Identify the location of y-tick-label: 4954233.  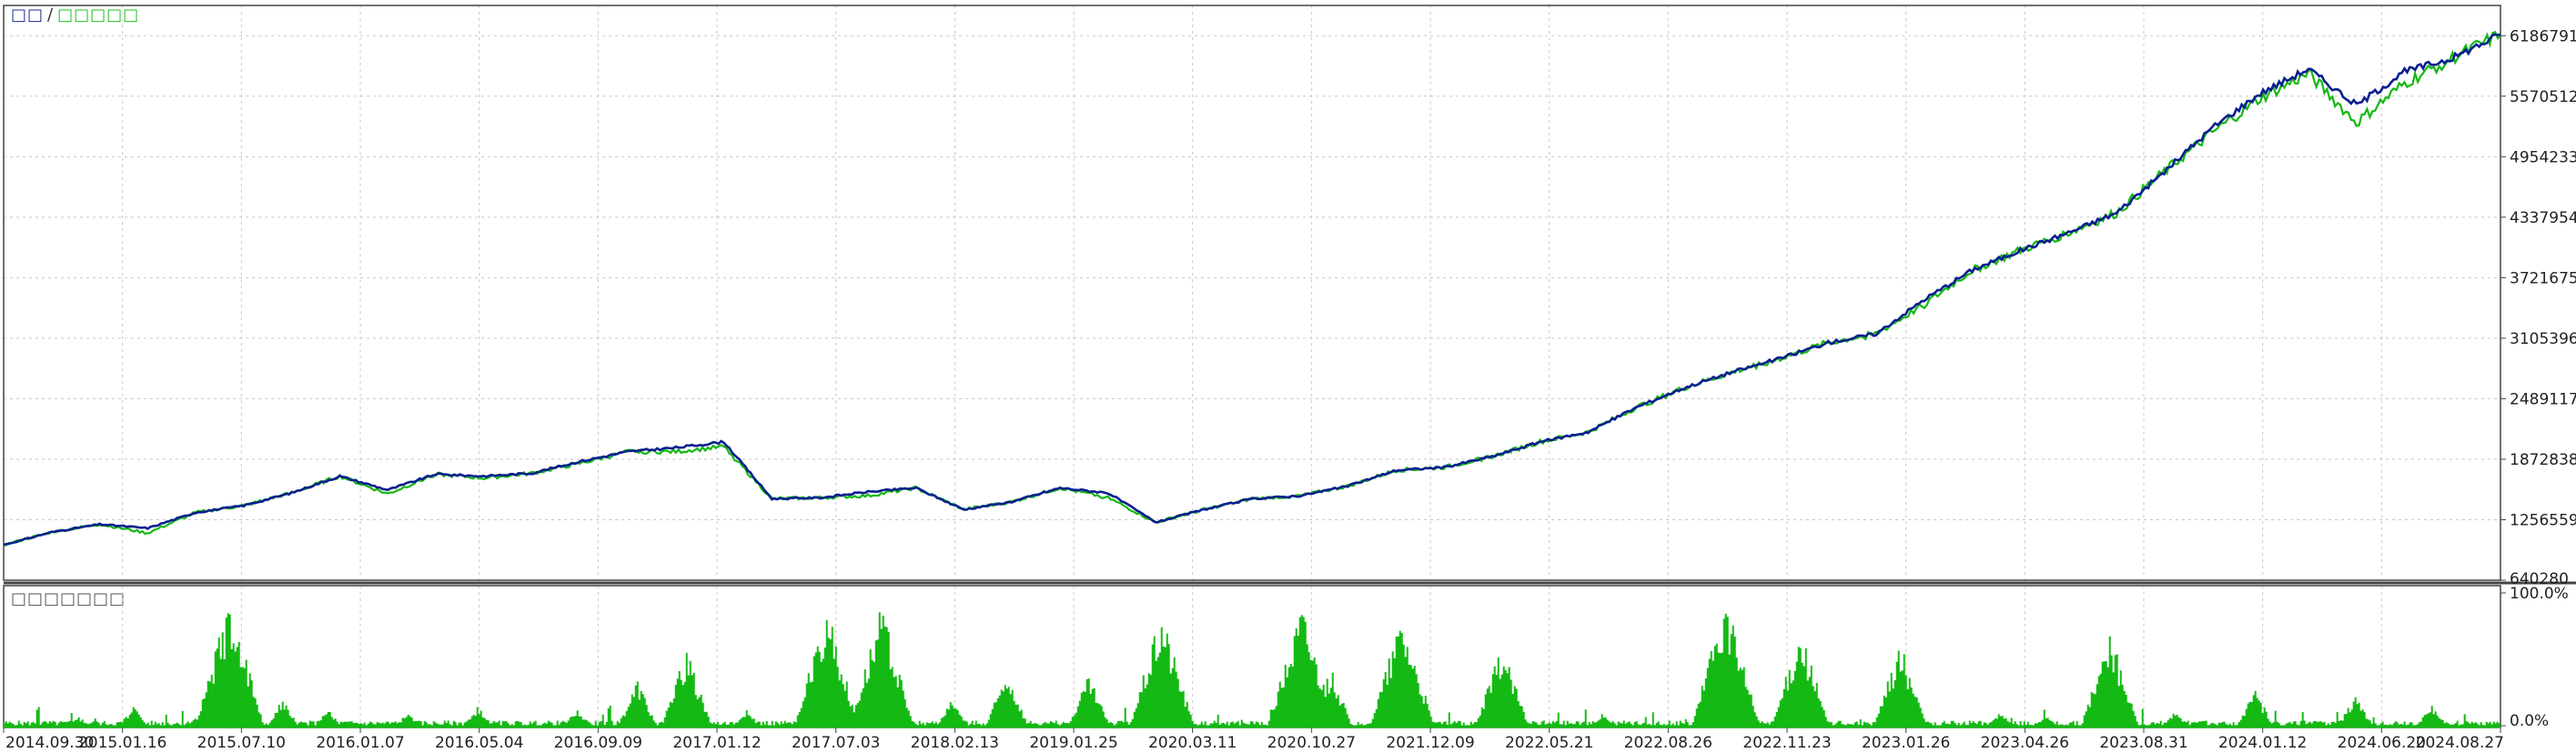
(2543, 157).